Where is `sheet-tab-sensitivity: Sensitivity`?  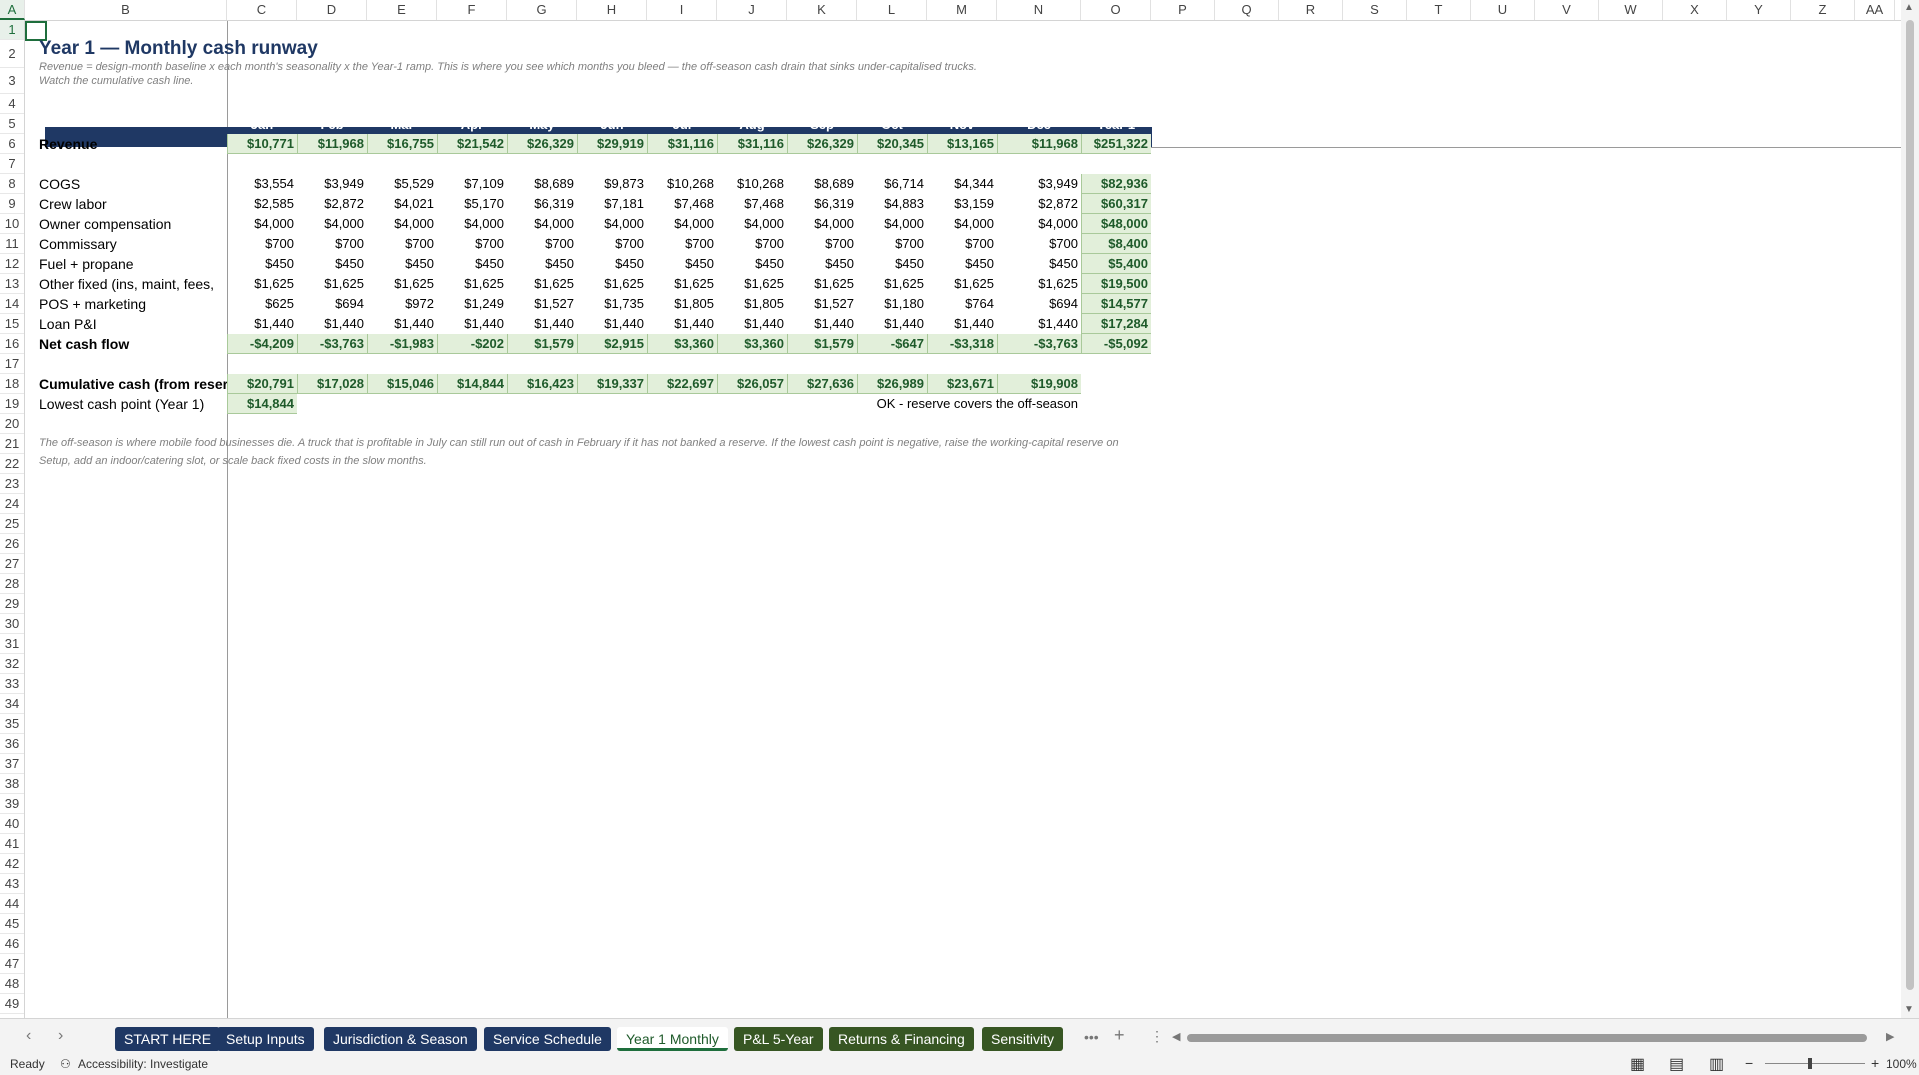
sheet-tab-sensitivity: Sensitivity is located at coordinates (1023, 1039).